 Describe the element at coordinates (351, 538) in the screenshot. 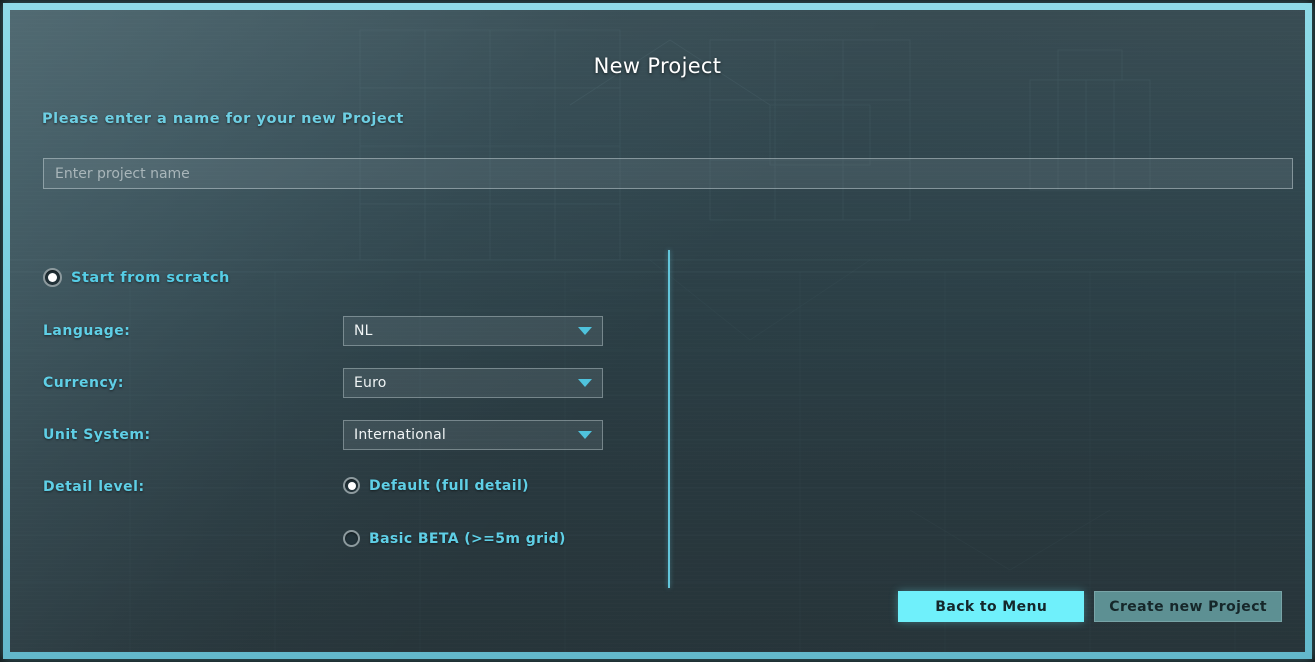

I see `radio-unselected-icon` at that location.